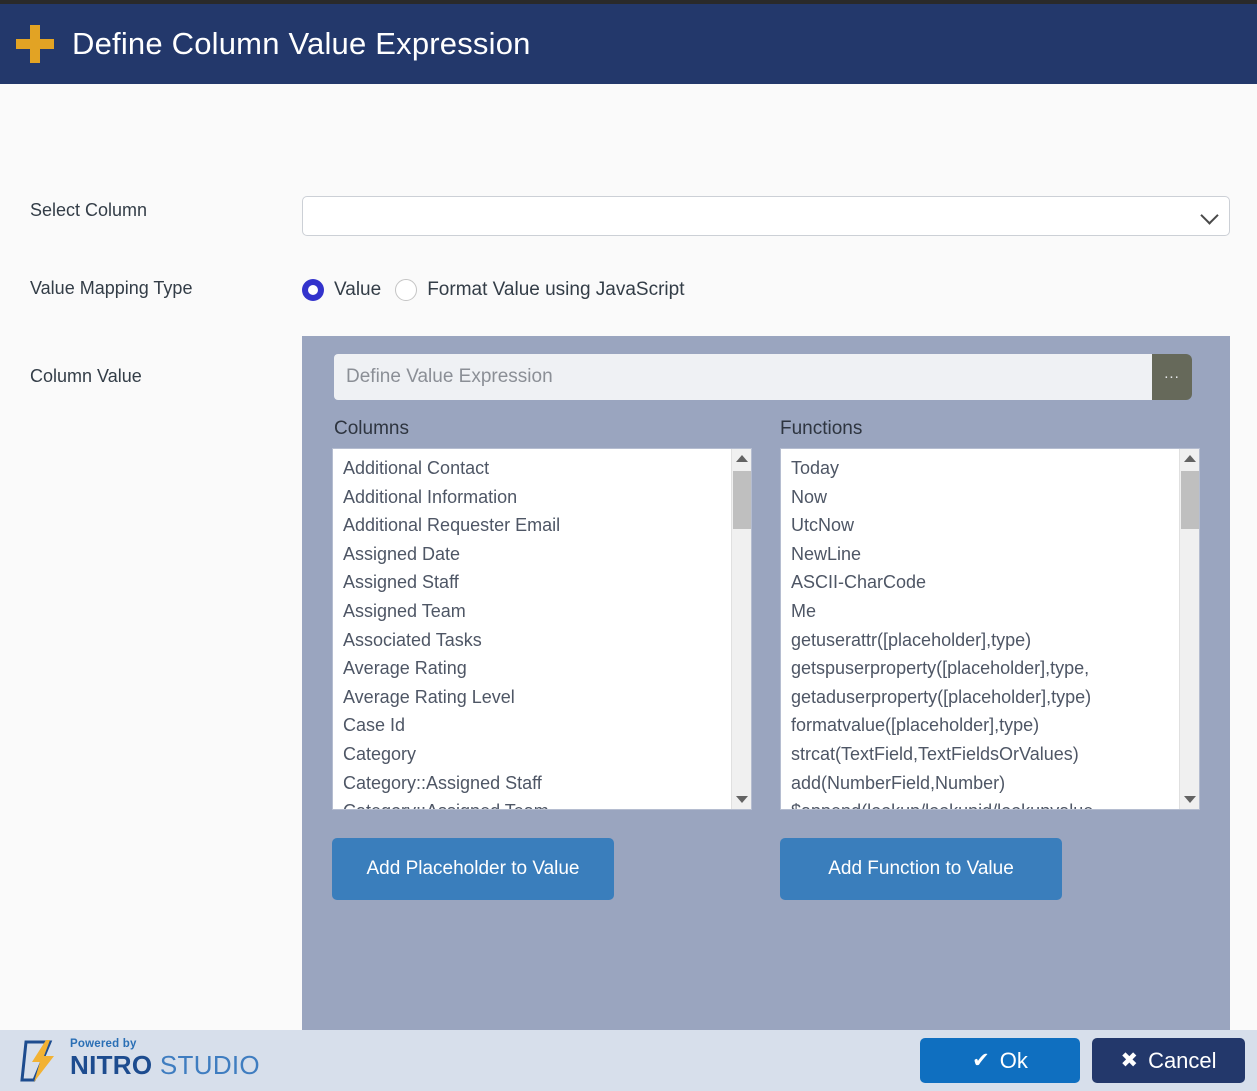 This screenshot has height=1091, width=1257. I want to click on list-item: Category::Assigned Staff, so click(537, 783).